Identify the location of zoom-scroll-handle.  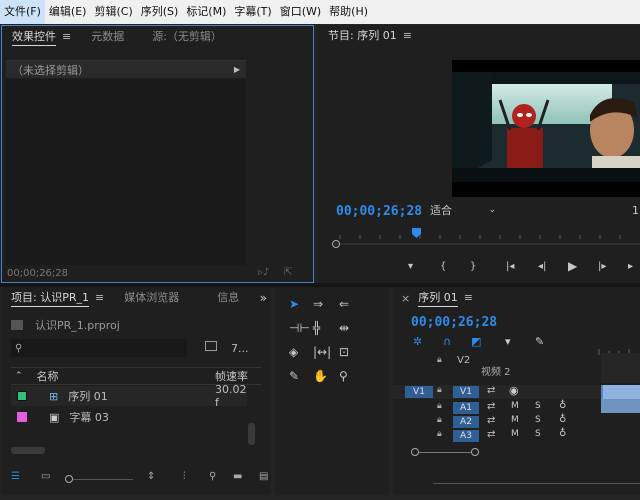
(336, 244).